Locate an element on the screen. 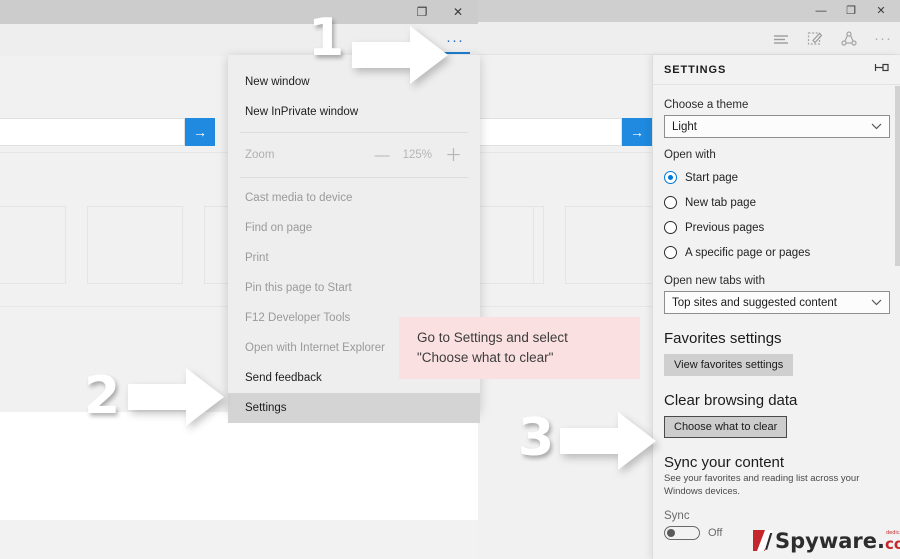 This screenshot has height=559, width=900. front-search-input is located at coordinates (92, 132).